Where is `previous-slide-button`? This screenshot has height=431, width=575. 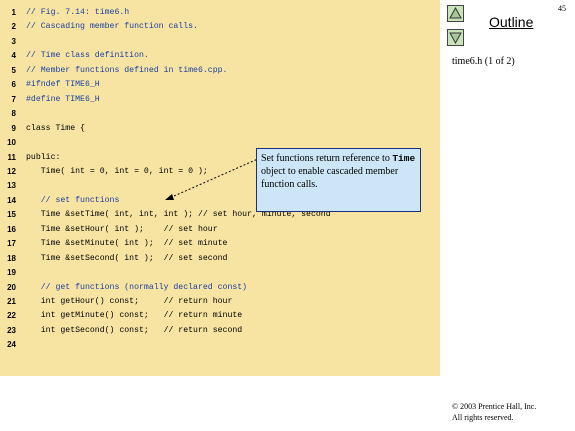 previous-slide-button is located at coordinates (455, 13).